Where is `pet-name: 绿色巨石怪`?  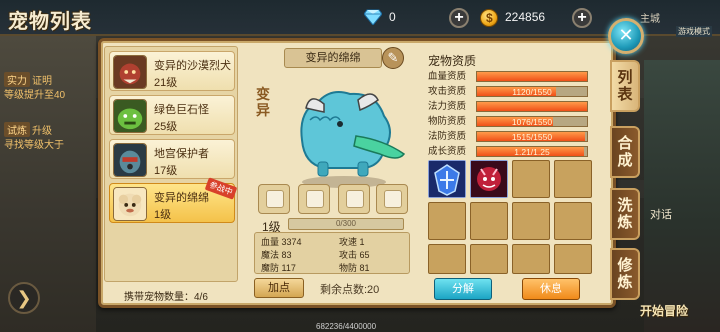 pet-name: 绿色巨石怪 is located at coordinates (181, 110).